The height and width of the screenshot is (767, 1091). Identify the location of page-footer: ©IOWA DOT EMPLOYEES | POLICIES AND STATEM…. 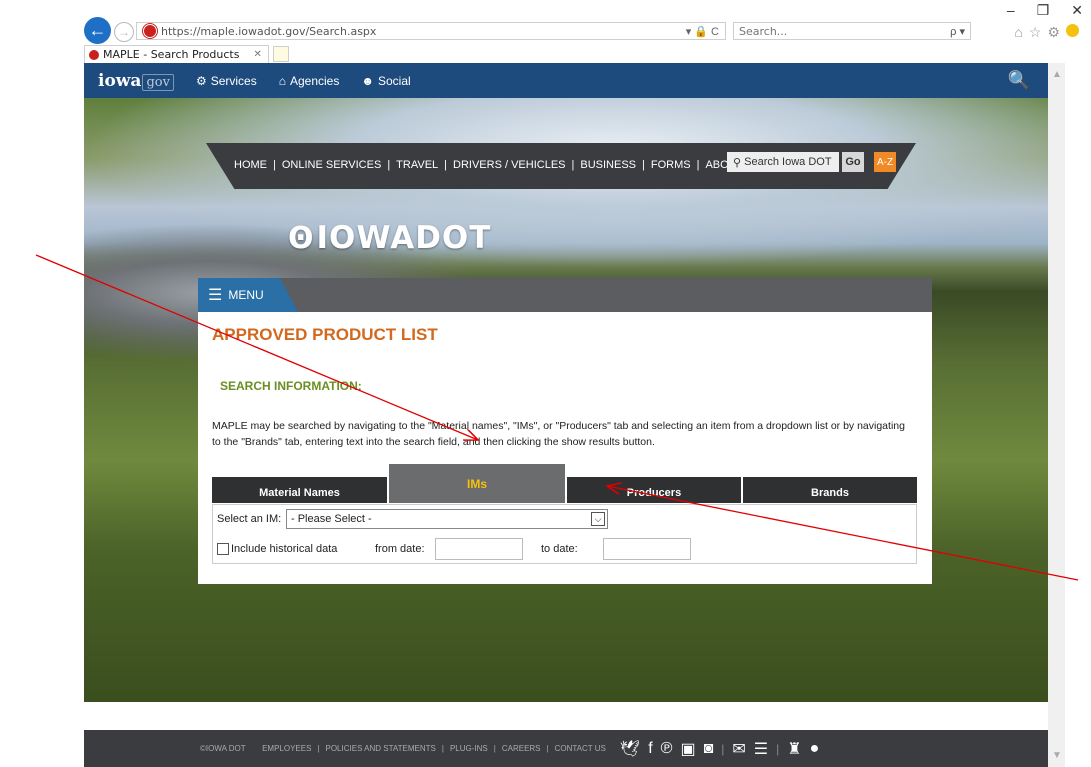
(566, 748).